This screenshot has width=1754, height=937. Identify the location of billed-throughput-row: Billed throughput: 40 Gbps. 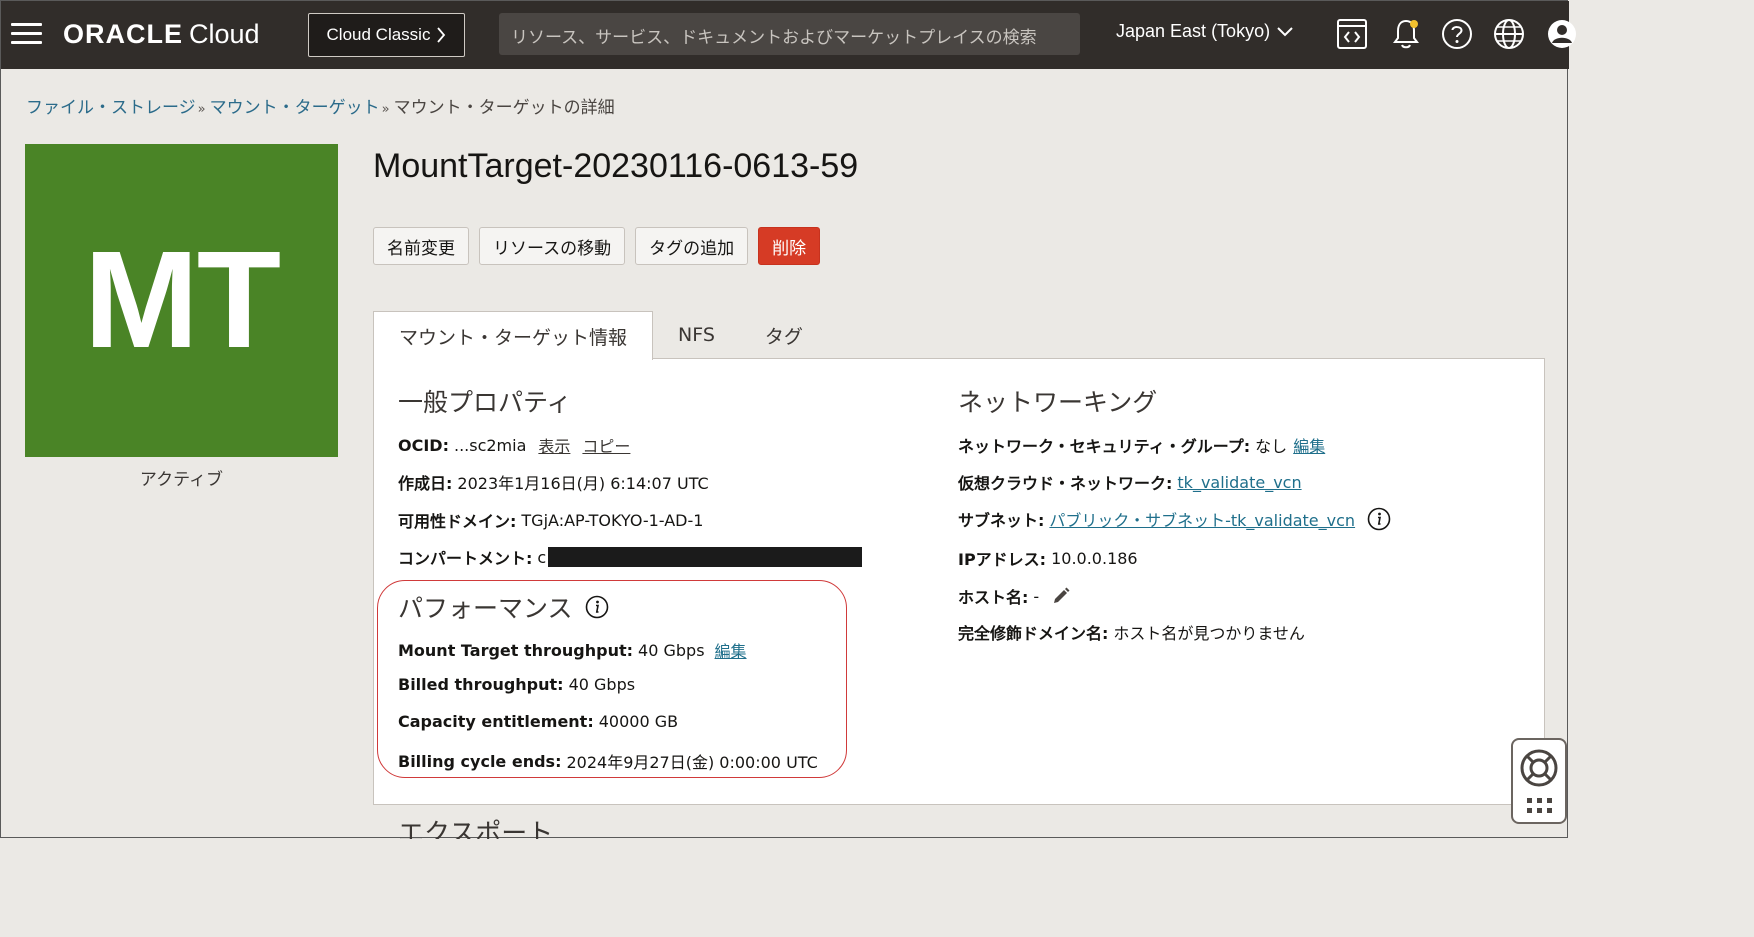
(516, 684).